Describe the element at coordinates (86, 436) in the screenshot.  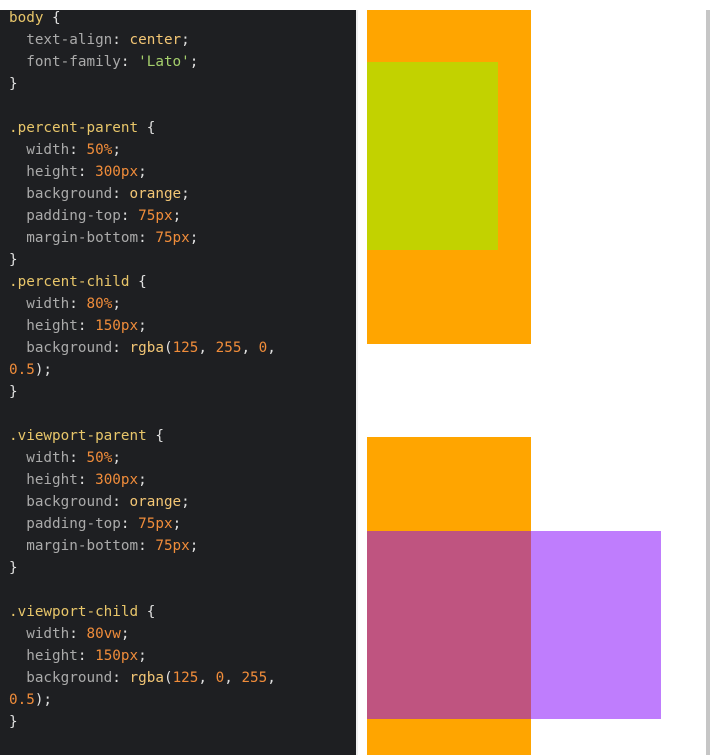
I see `code-line: .viewport-parent {` at that location.